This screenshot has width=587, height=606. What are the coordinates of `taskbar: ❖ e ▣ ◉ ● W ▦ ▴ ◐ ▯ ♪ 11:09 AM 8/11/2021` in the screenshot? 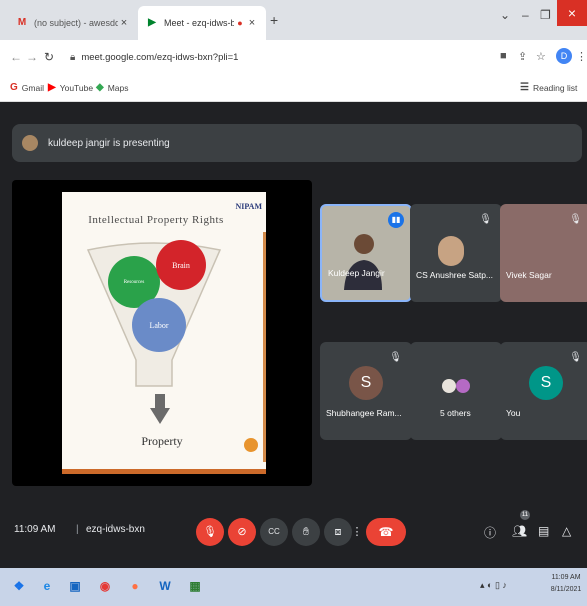 It's located at (293, 587).